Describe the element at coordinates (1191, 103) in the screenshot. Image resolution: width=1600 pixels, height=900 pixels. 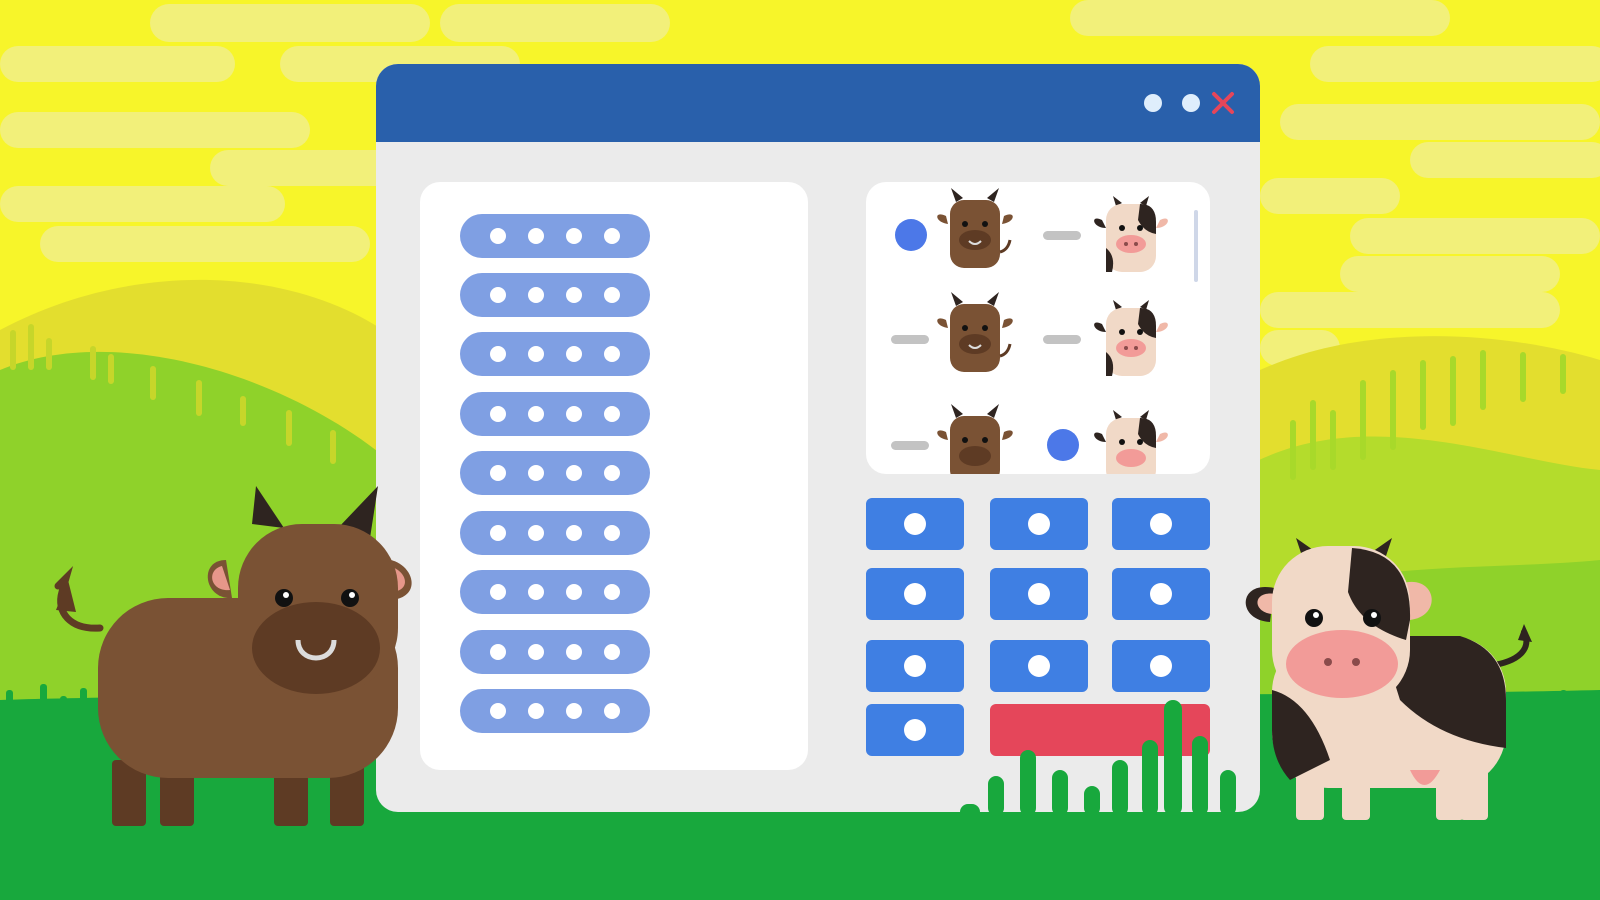
I see `maximize-icon` at that location.